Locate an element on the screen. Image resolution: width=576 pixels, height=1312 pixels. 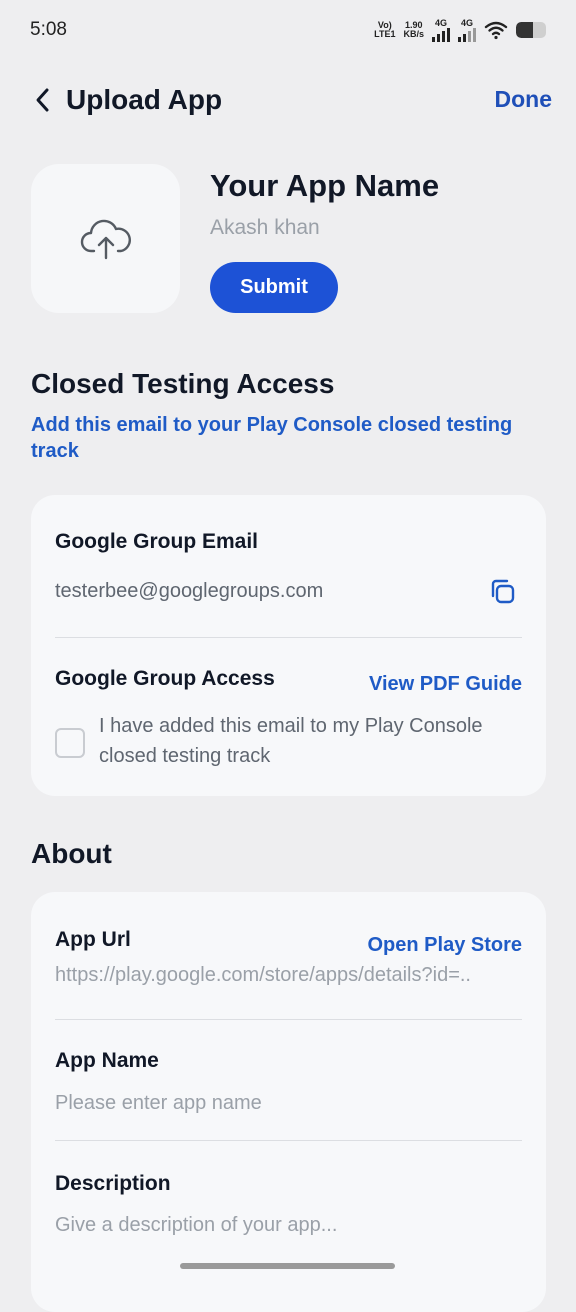
app-name-label: App Name is located at coordinates (107, 1060).